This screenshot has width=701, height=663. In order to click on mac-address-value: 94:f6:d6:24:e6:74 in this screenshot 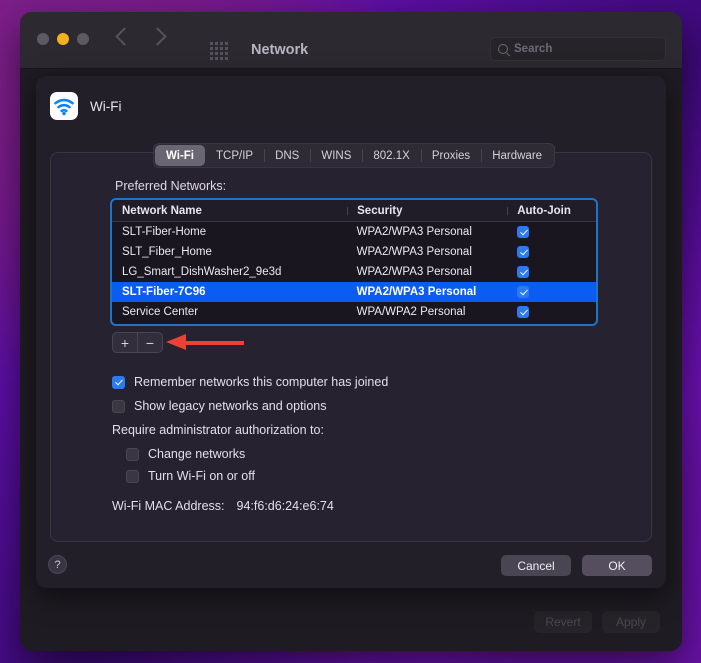, I will do `click(285, 506)`.